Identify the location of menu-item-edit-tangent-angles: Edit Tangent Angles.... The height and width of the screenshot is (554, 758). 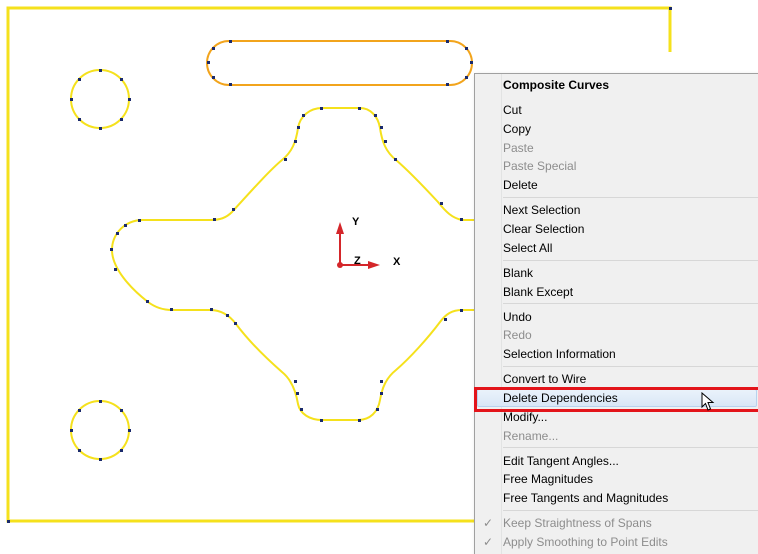
(561, 461).